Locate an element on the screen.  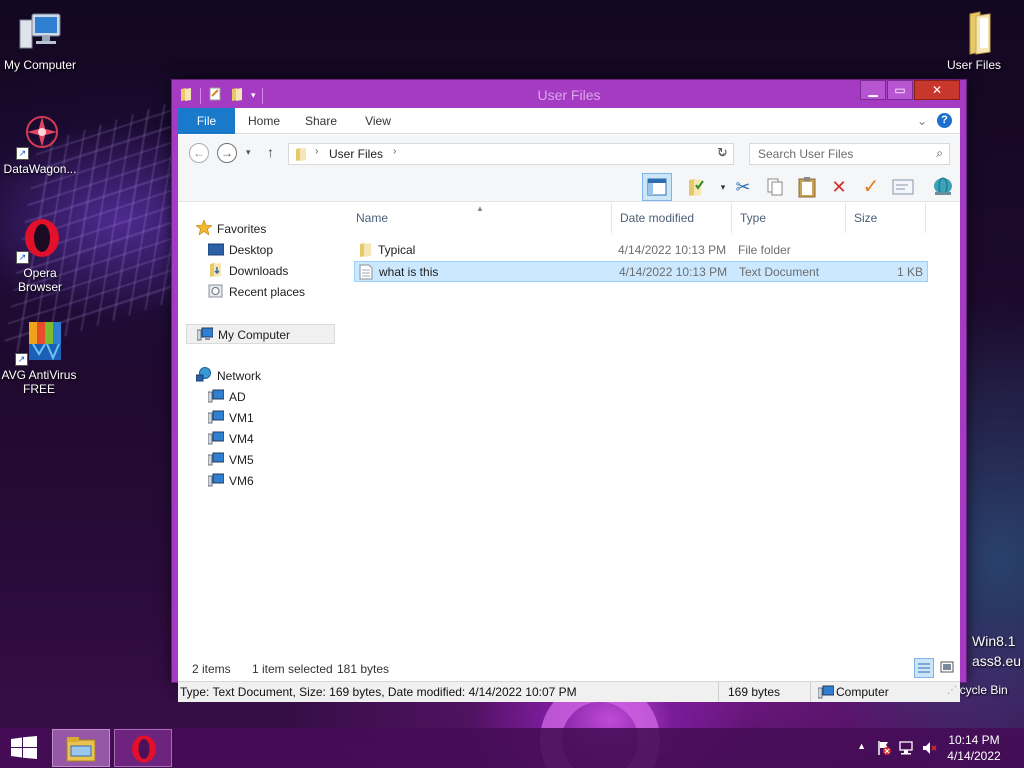
resize-grip-icon: ⋰ is located at coordinates (952, 690).